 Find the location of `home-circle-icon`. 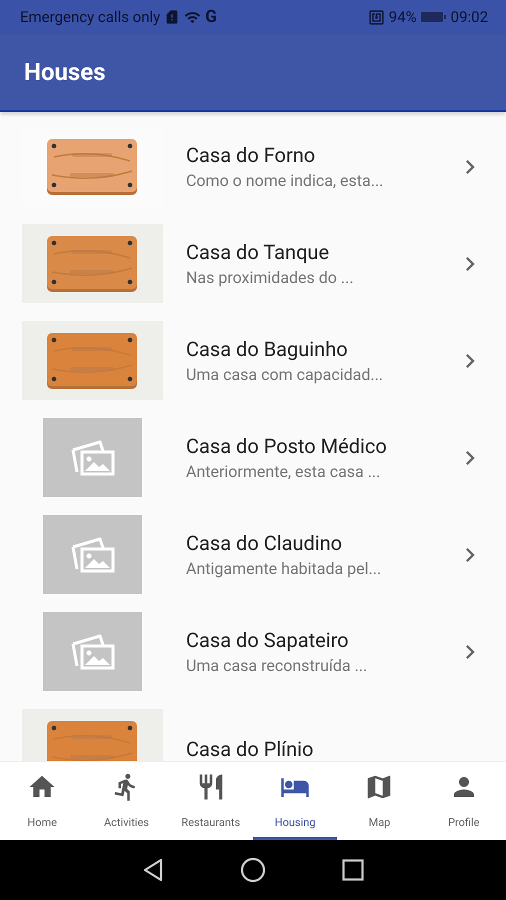

home-circle-icon is located at coordinates (253, 870).